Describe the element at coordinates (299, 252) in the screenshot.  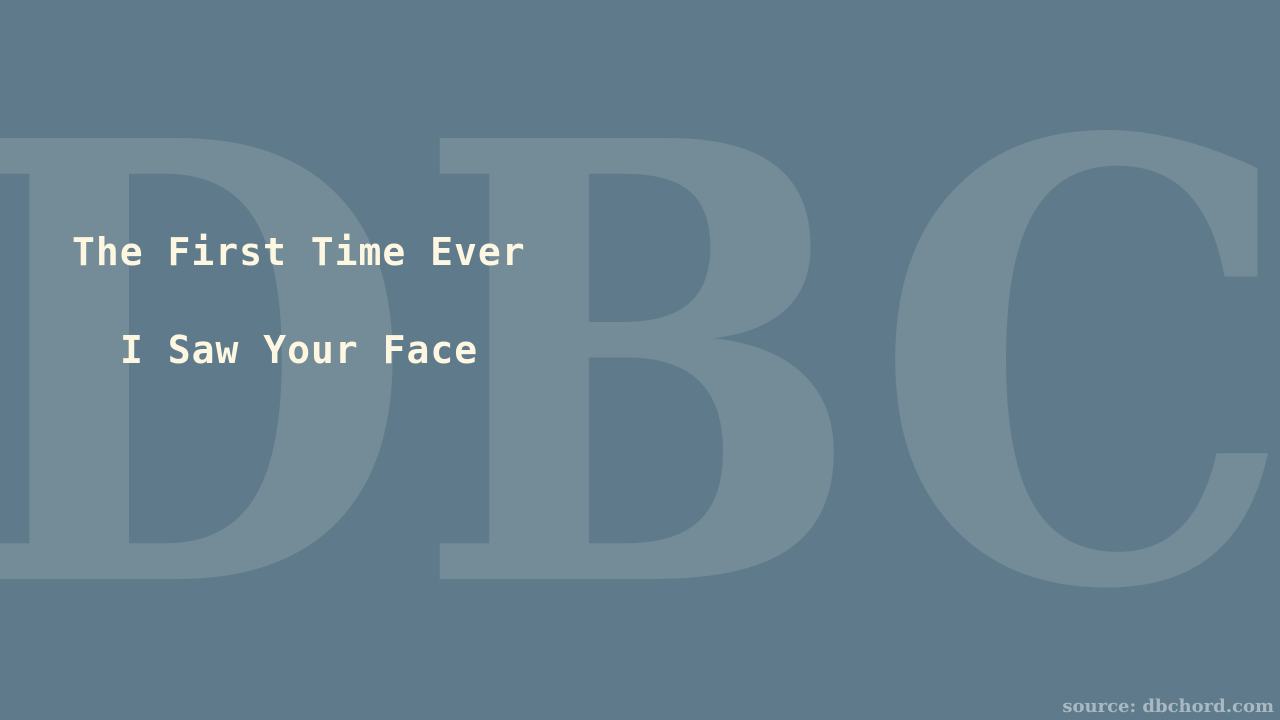
I see `song-title-line-1: The First Time Ever` at that location.